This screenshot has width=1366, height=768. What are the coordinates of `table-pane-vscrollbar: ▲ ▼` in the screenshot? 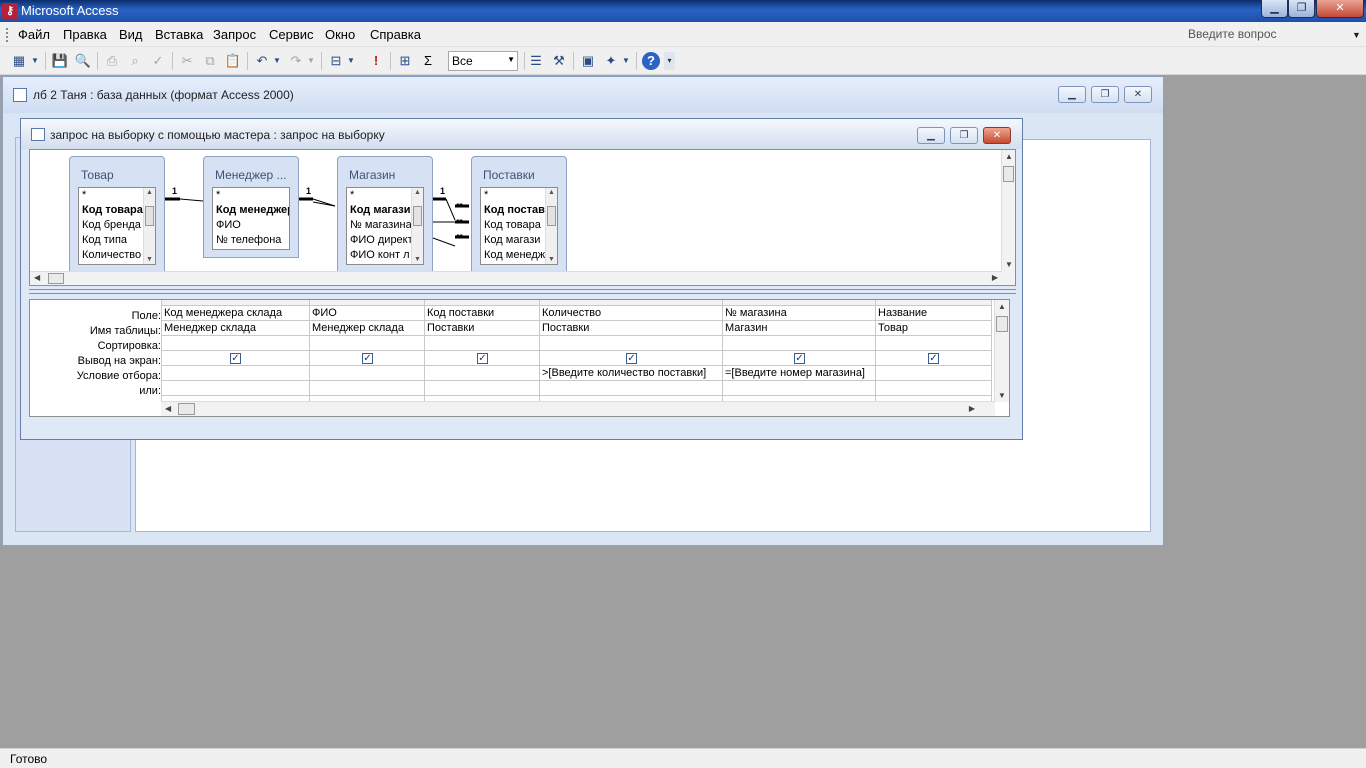 It's located at (1008, 217).